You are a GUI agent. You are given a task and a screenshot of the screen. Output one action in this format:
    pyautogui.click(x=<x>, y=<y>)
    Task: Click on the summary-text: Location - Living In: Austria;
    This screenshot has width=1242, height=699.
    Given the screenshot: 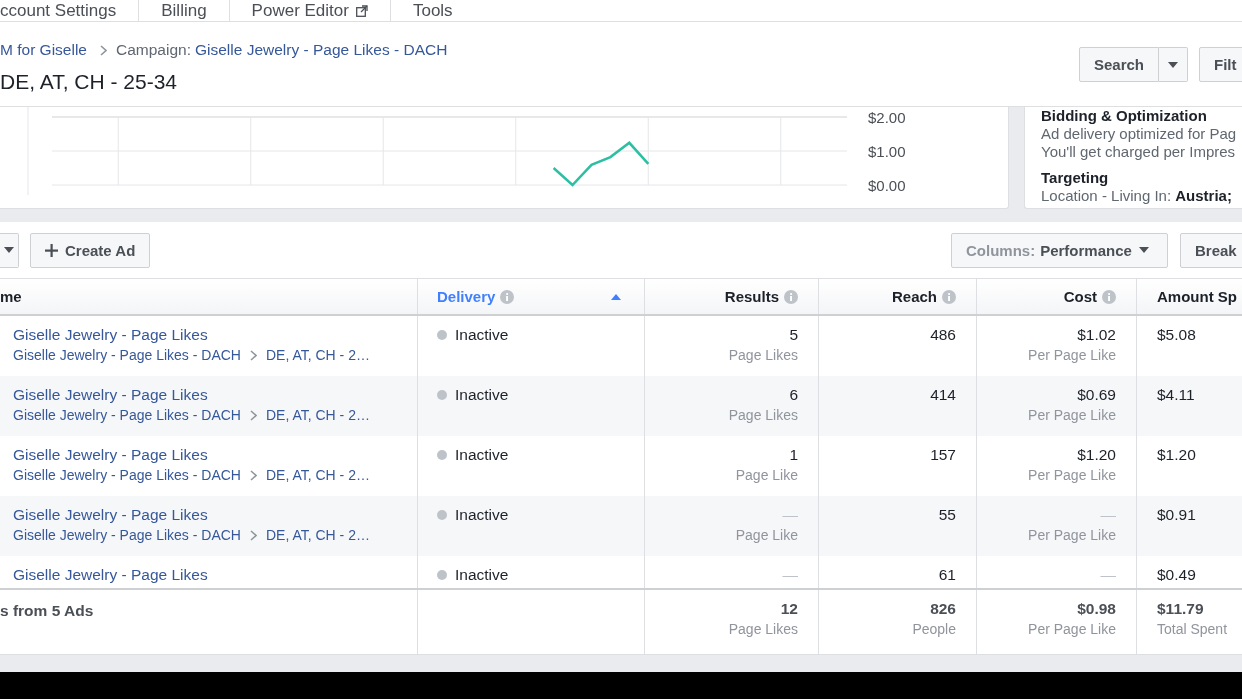 What is the action you would take?
    pyautogui.click(x=1136, y=196)
    